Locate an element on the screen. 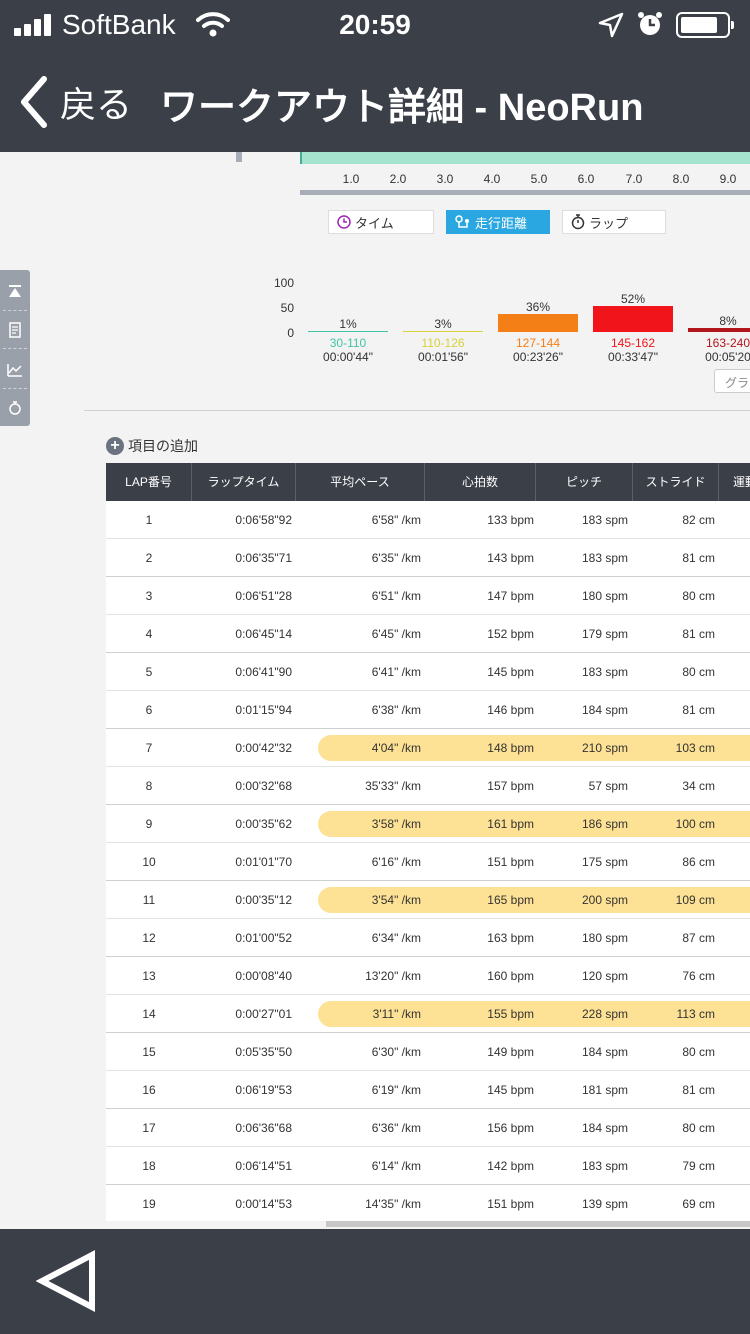 This screenshot has width=750, height=1334. graph-mode-tabs: タイム 走行距離 ラップ is located at coordinates (497, 222).